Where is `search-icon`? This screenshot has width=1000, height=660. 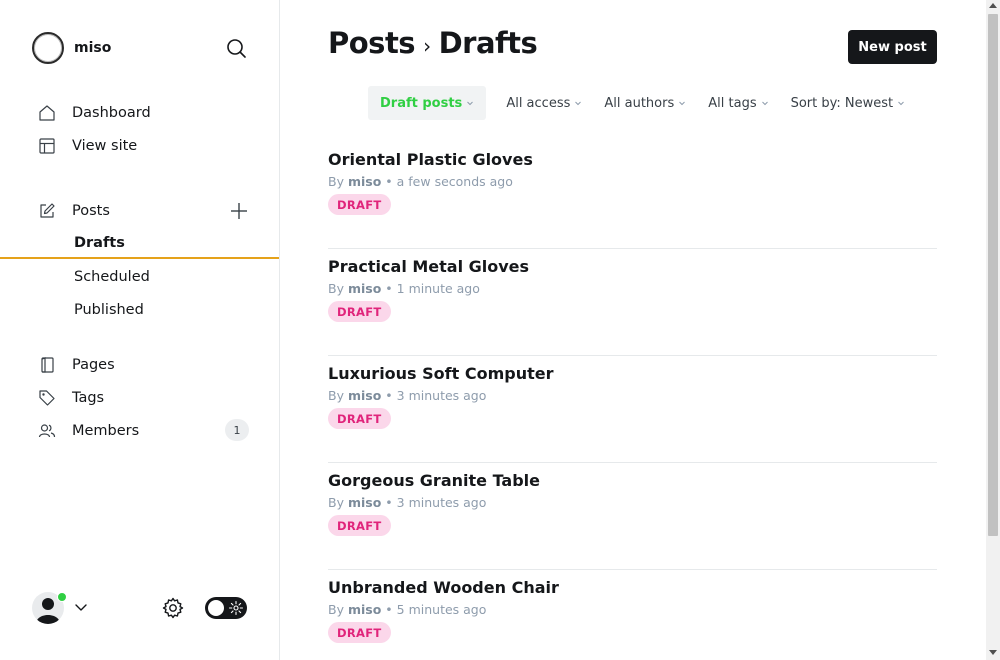 search-icon is located at coordinates (236, 48).